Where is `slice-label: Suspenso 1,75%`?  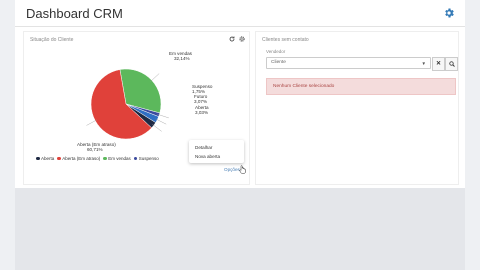 slice-label: Suspenso 1,75% is located at coordinates (202, 89).